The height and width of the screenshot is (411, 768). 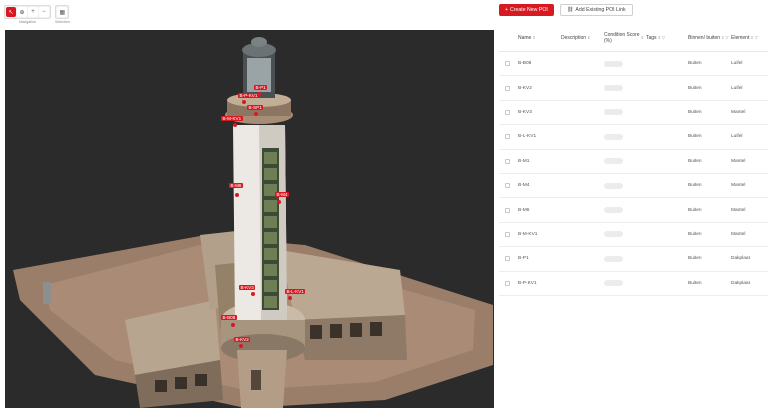 What do you see at coordinates (570, 10) in the screenshot?
I see `link-icon: ⛓` at bounding box center [570, 10].